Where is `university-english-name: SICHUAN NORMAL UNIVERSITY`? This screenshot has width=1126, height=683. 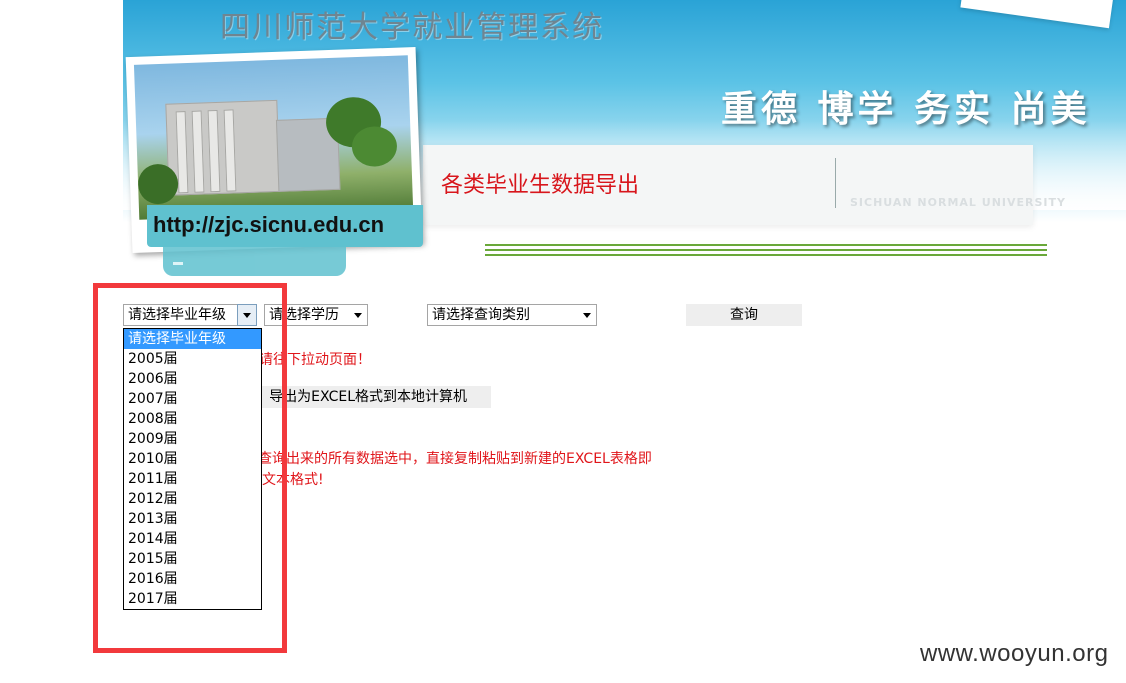 university-english-name: SICHUAN NORMAL UNIVERSITY is located at coordinates (958, 202).